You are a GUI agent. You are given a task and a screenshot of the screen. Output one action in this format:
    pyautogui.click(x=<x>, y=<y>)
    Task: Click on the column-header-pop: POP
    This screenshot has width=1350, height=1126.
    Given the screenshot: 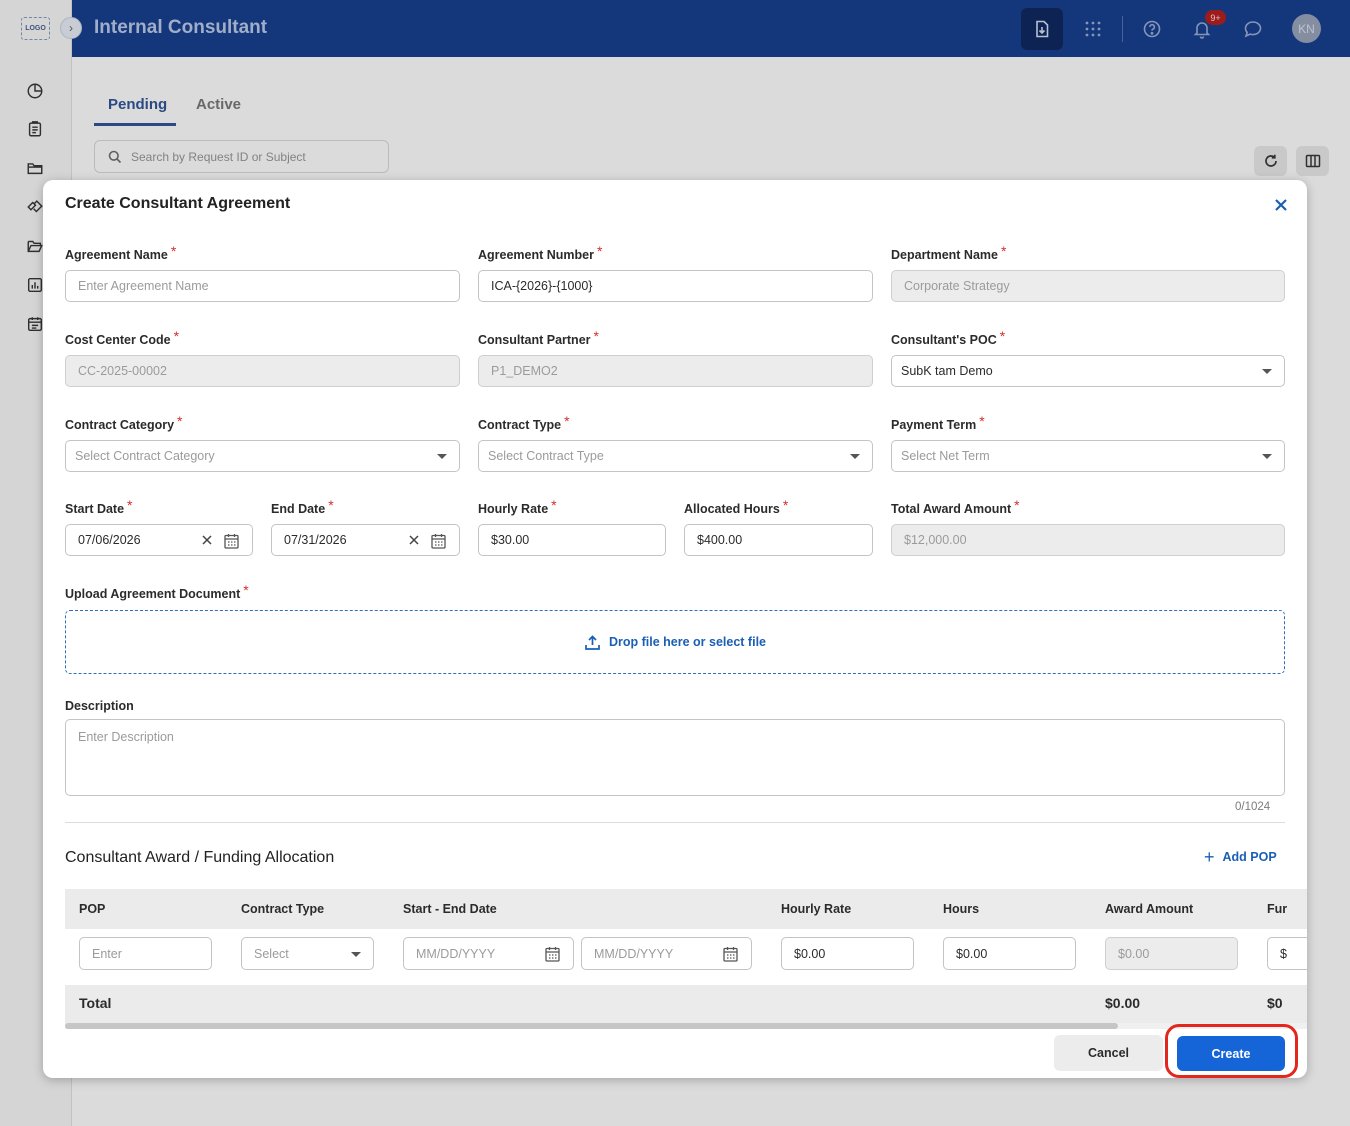 What is the action you would take?
    pyautogui.click(x=92, y=909)
    